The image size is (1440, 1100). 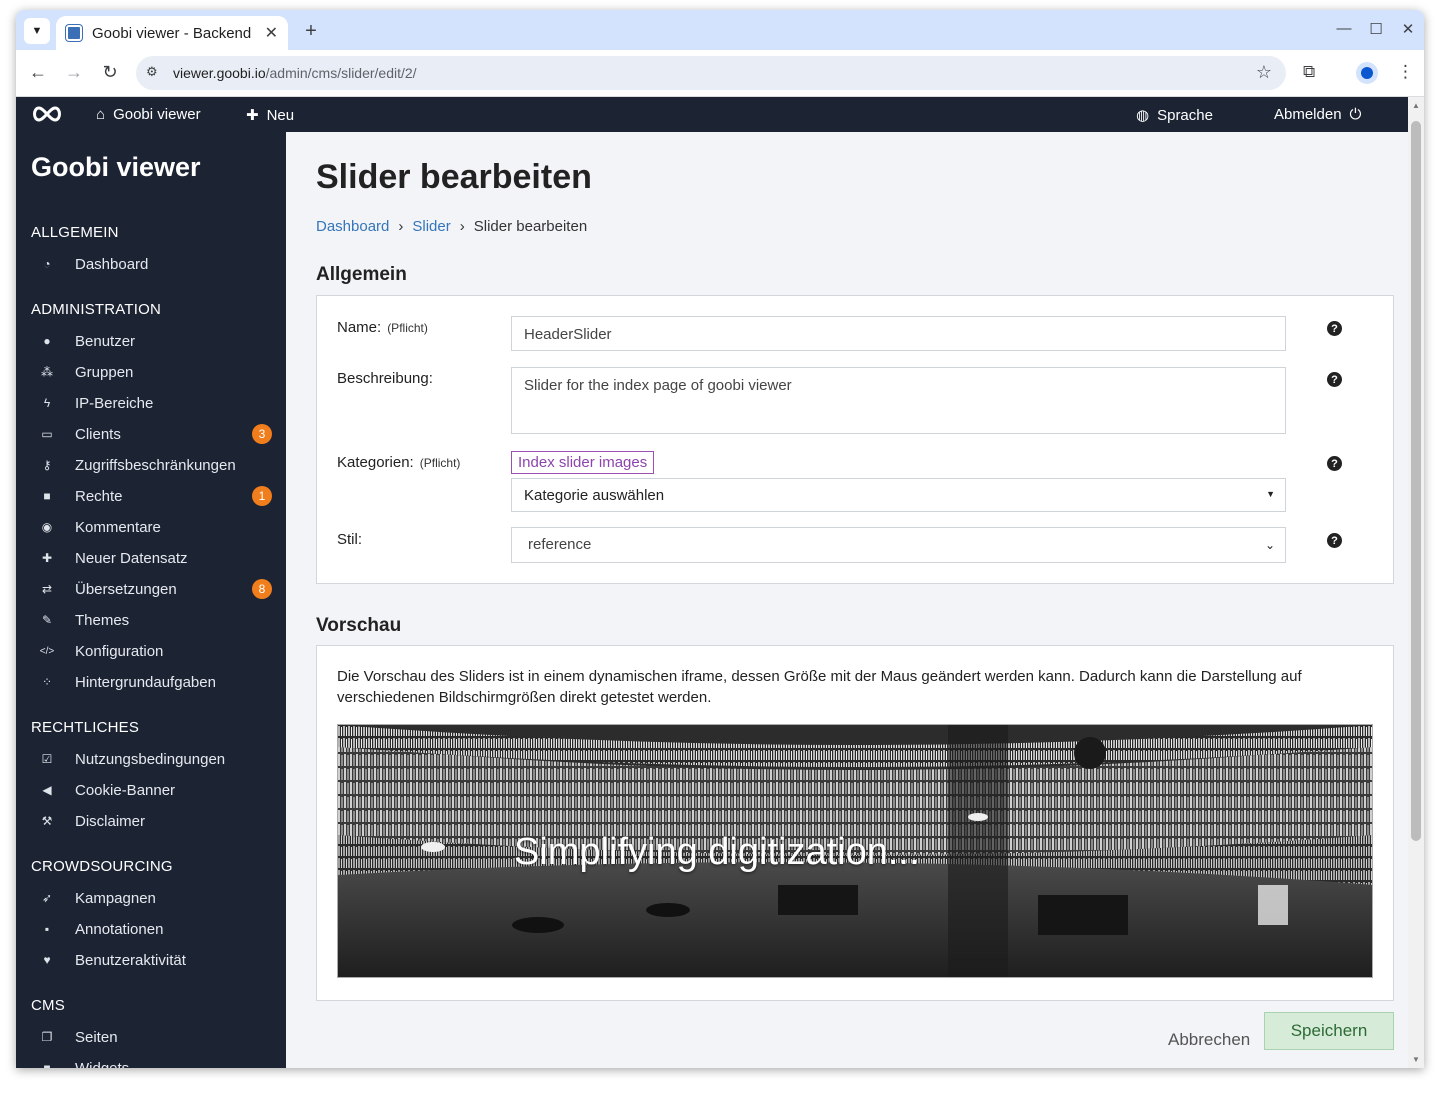 What do you see at coordinates (359, 625) in the screenshot?
I see `preview-section-title: Vorschau` at bounding box center [359, 625].